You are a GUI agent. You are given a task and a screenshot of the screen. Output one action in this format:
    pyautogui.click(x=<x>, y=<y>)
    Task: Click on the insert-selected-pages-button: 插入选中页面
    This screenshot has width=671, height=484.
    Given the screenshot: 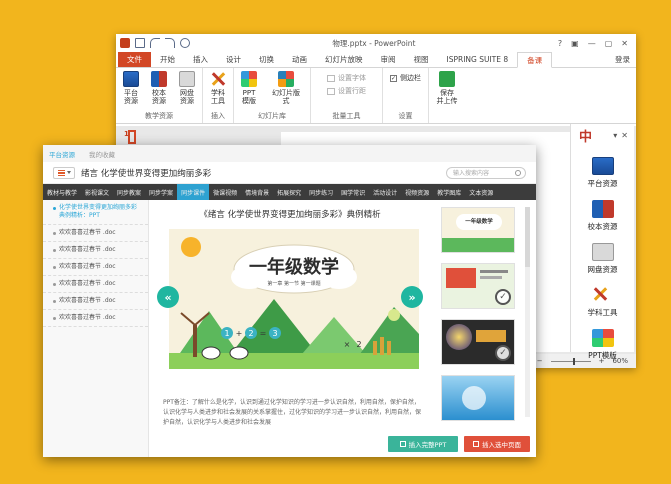 What is the action you would take?
    pyautogui.click(x=497, y=444)
    